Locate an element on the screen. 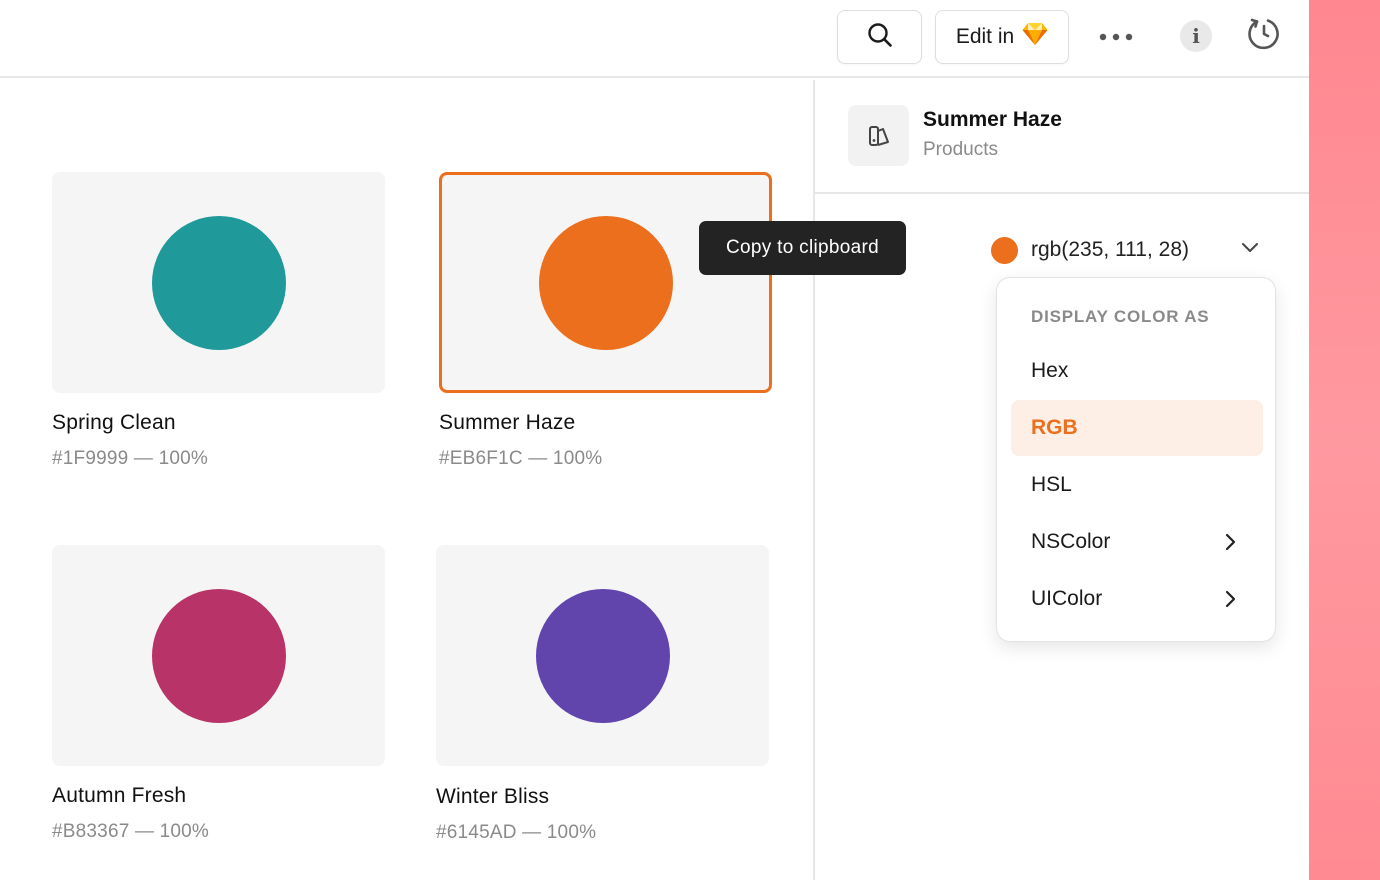  menu-item-rgb: RGB is located at coordinates (1137, 428).